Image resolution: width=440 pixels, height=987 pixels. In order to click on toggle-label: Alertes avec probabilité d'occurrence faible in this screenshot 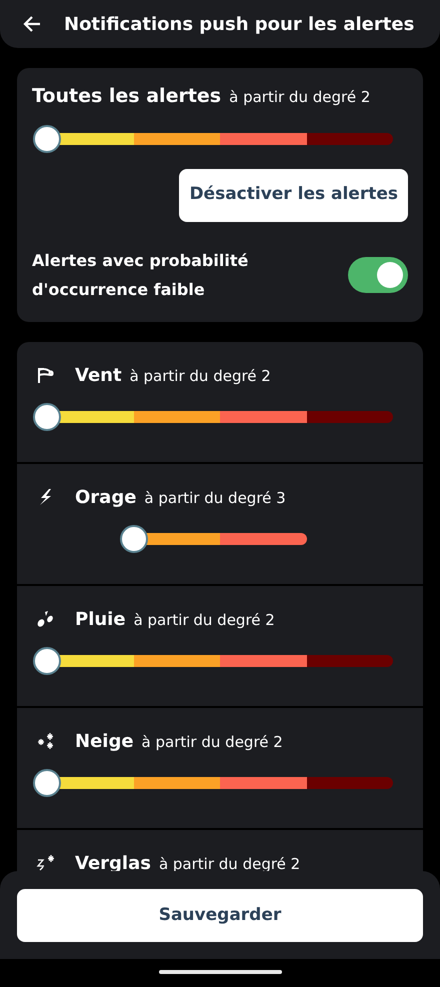, I will do `click(141, 275)`.